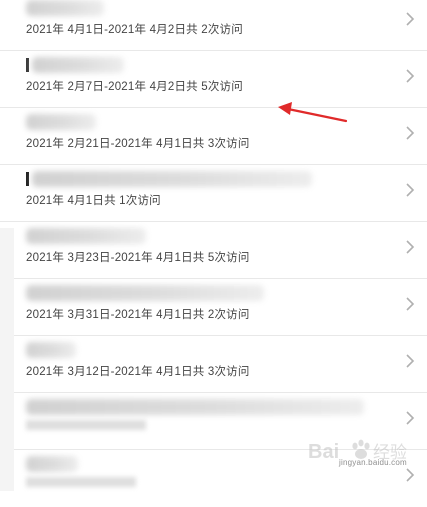  What do you see at coordinates (213, 307) in the screenshot?
I see `visit-row-6: 2021年 3月31日-2021年 4月1日共 2次访问` at bounding box center [213, 307].